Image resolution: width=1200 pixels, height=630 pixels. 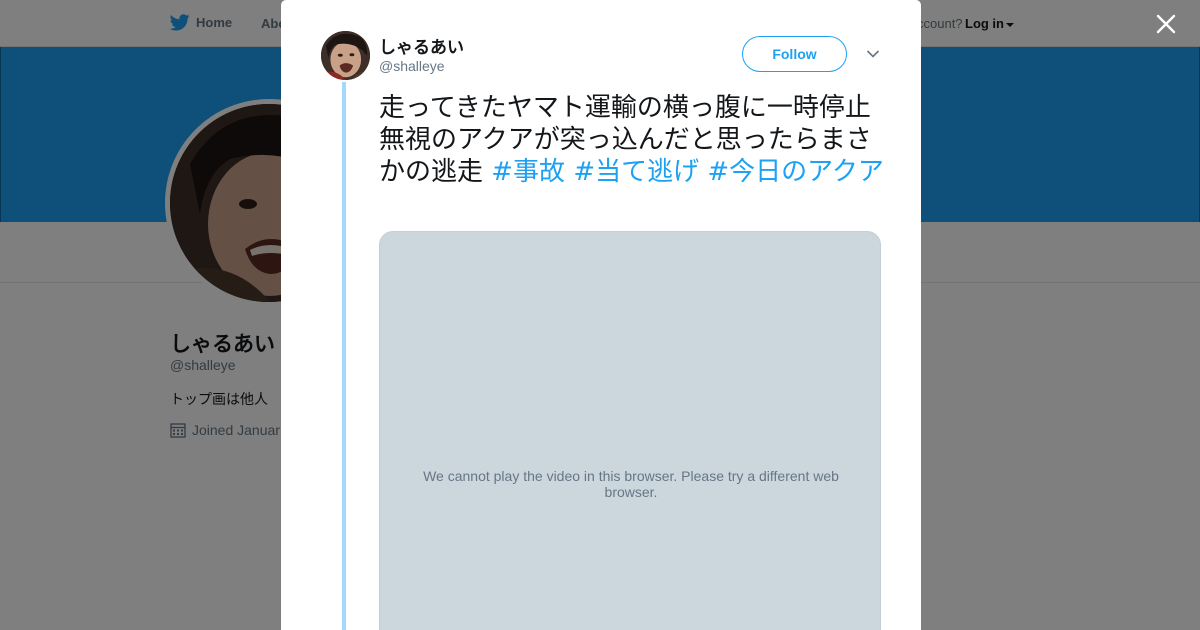 I want to click on hashtag-link: #今日のアクア, so click(x=795, y=172).